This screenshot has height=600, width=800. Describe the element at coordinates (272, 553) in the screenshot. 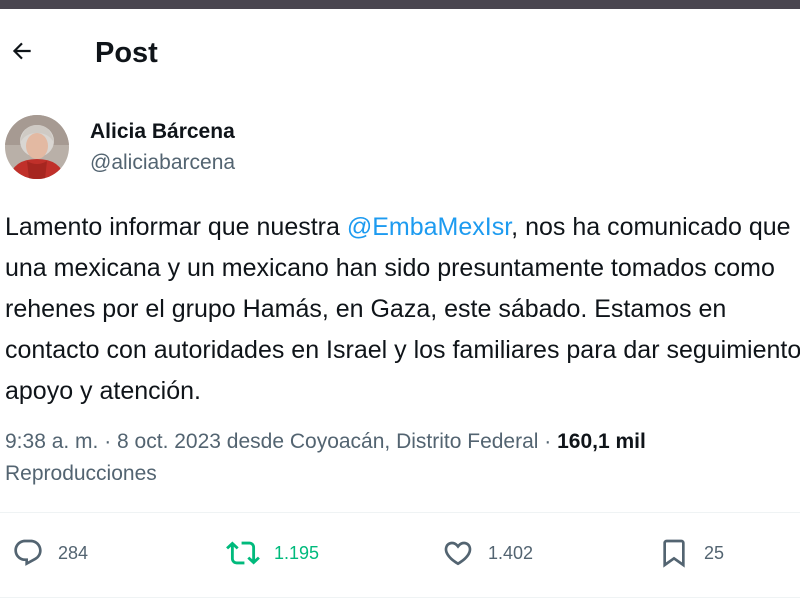

I see `repost-button: 1.195` at that location.